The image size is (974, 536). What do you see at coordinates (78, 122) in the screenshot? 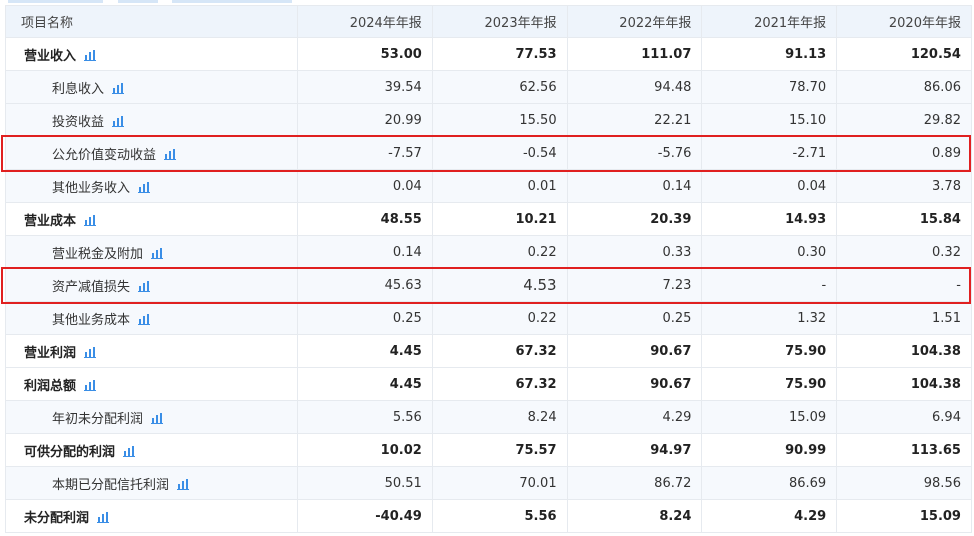
I see `row-label: 投资收益` at bounding box center [78, 122].